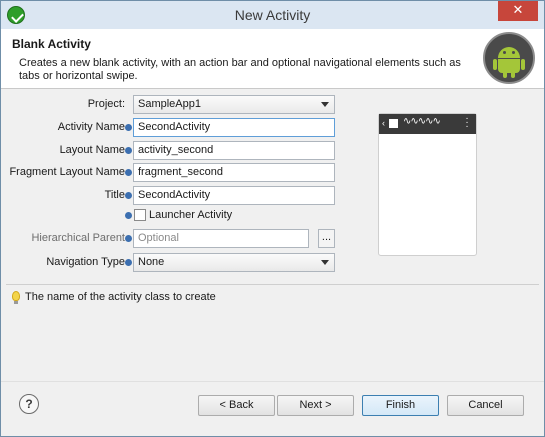 This screenshot has width=545, height=437. I want to click on launcher-activity-label: Launcher Activity, so click(191, 215).